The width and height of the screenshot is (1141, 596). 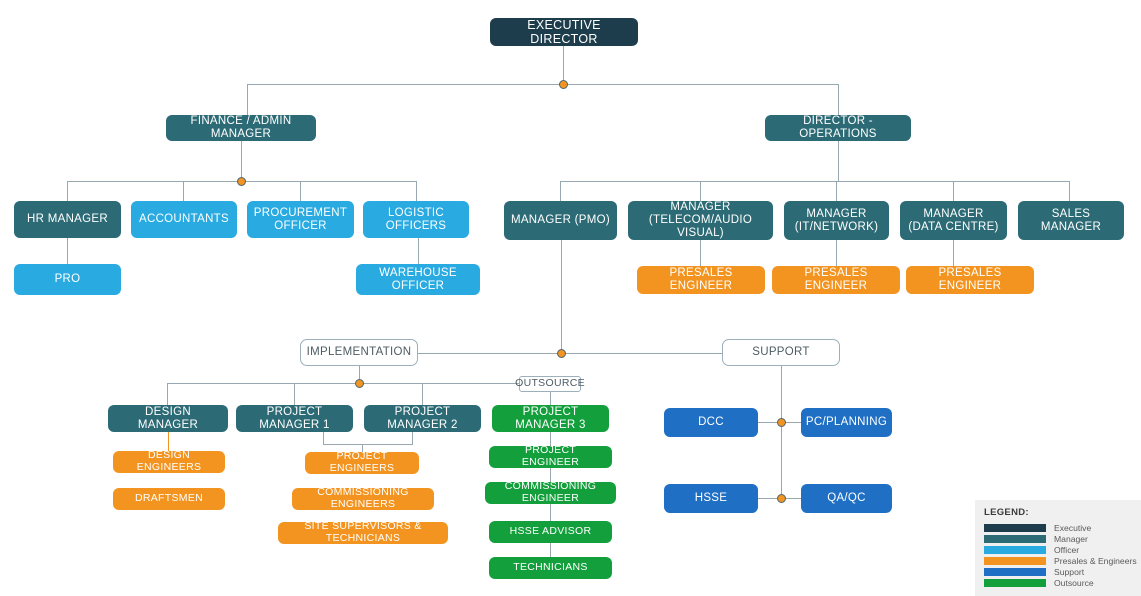 I want to click on connector-pm-merge, so click(x=368, y=444).